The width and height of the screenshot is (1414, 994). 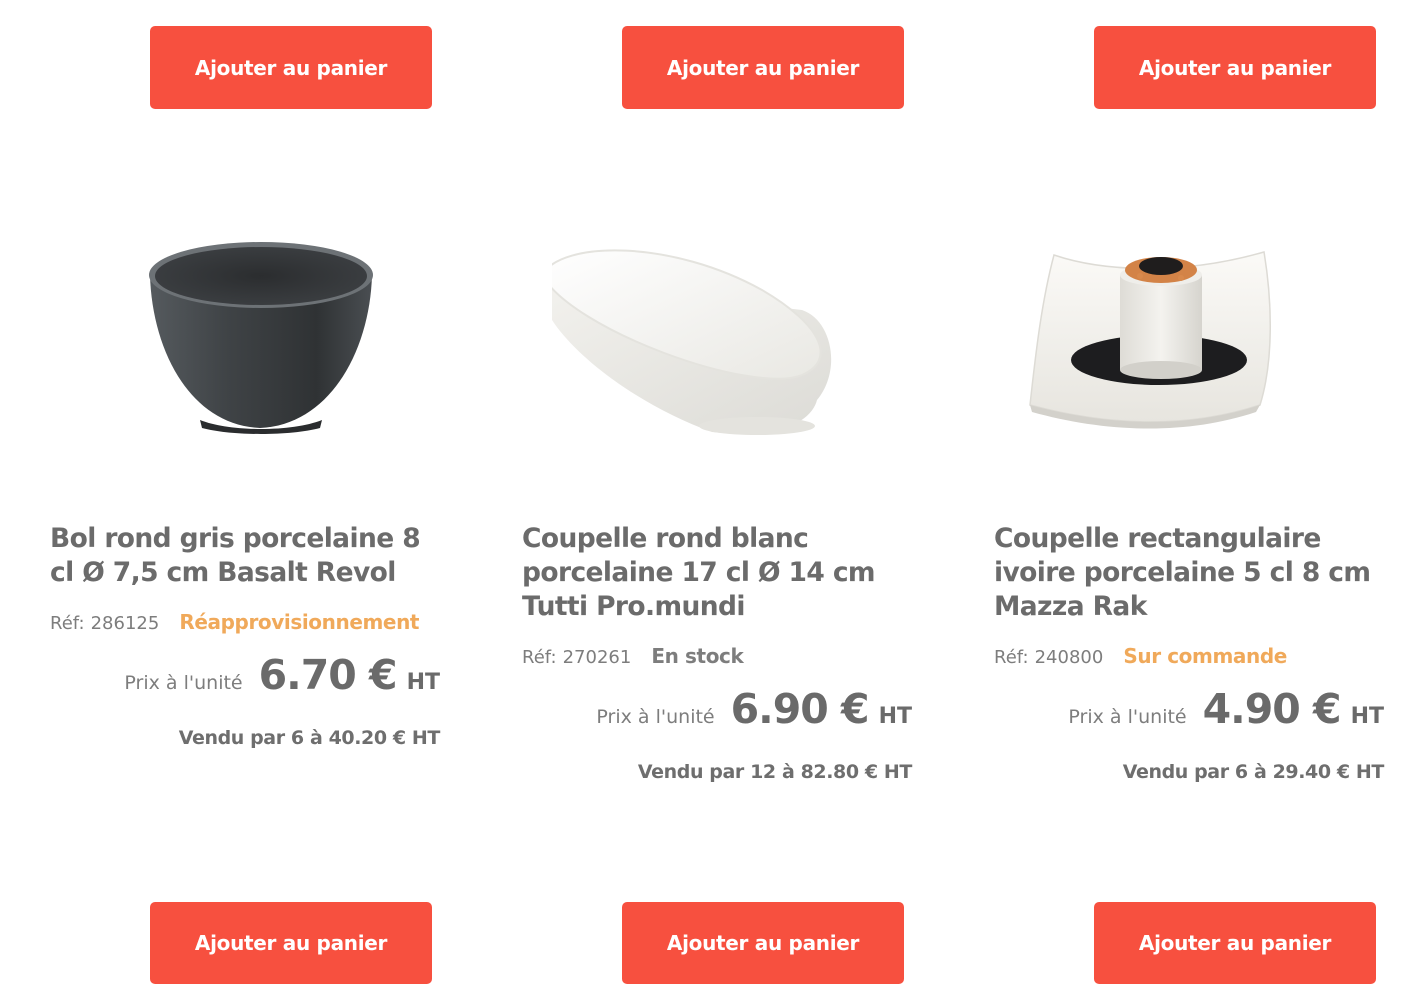 What do you see at coordinates (1253, 772) in the screenshot?
I see `pack-price: Vendu par 6 à 29.40 € HT` at bounding box center [1253, 772].